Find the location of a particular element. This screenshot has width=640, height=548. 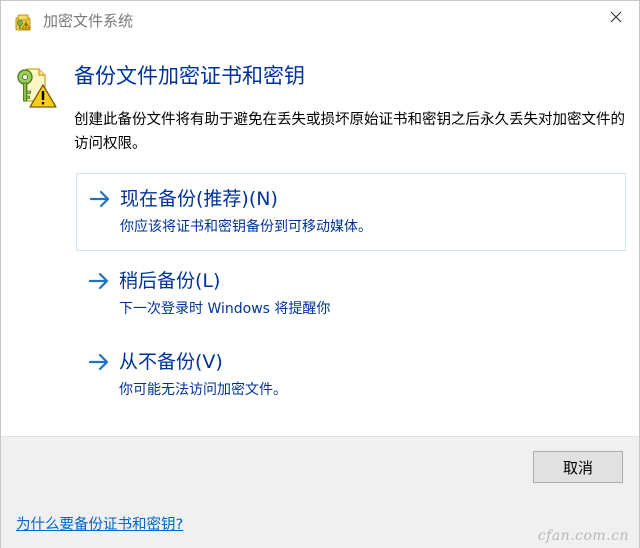

help-link: 为什么要备份证书和密钥? is located at coordinates (99, 525).